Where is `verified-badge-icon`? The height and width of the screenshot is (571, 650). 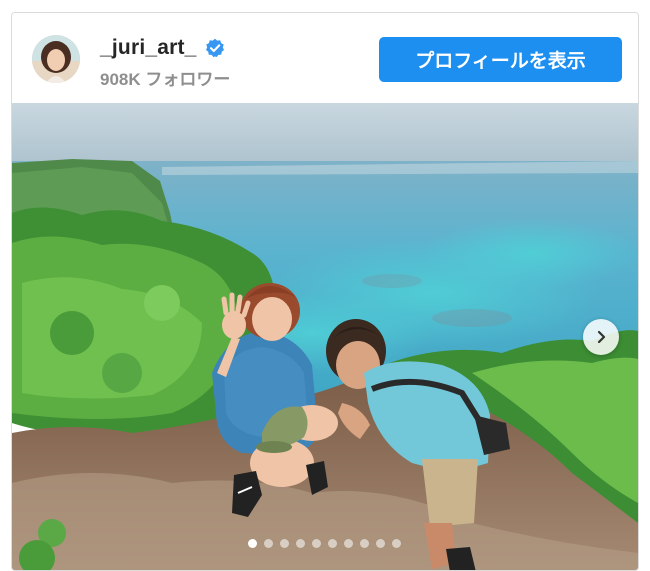 verified-badge-icon is located at coordinates (215, 48).